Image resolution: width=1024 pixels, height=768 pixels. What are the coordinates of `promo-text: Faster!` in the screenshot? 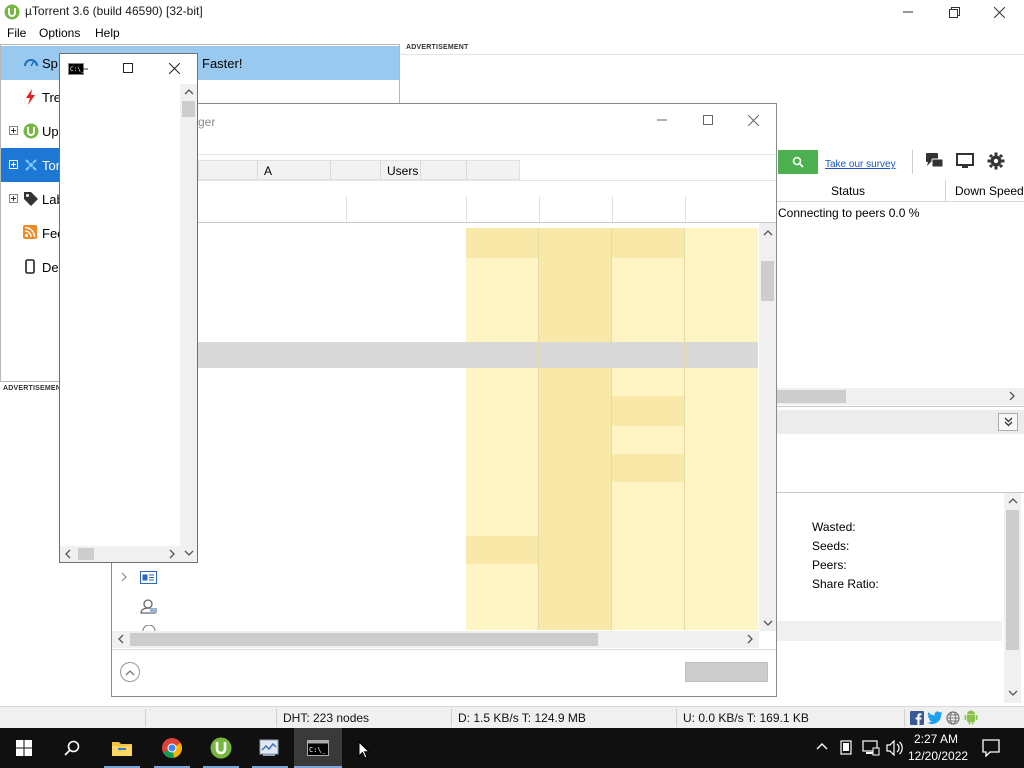 It's located at (222, 63).